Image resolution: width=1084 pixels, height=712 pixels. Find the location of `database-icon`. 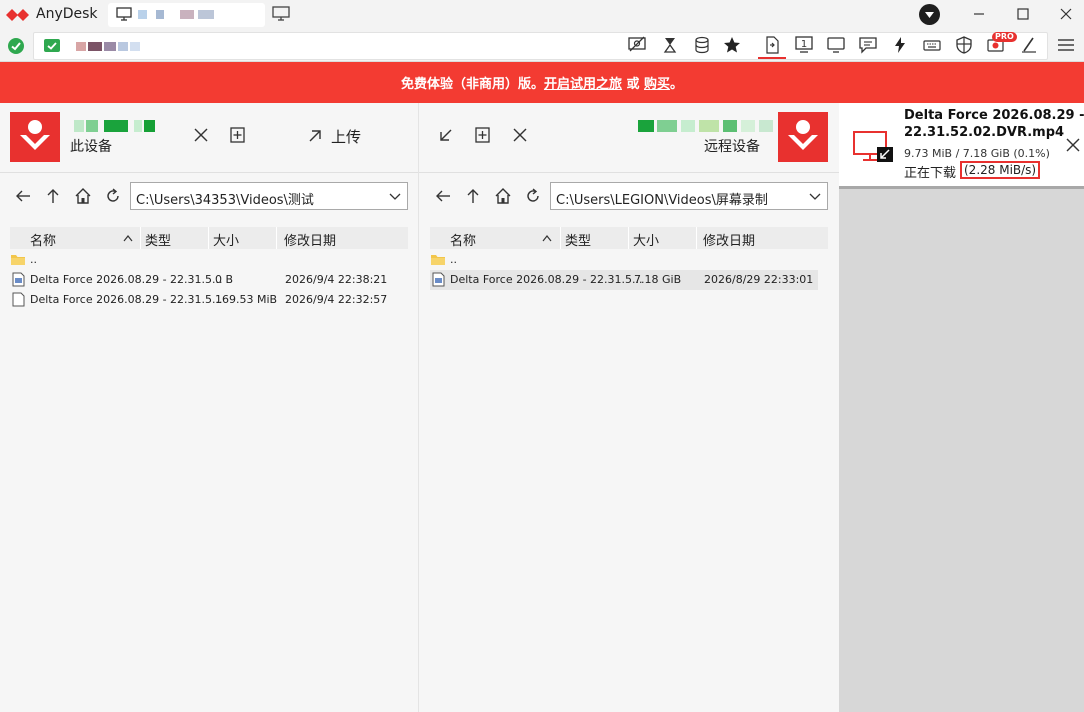

database-icon is located at coordinates (702, 45).